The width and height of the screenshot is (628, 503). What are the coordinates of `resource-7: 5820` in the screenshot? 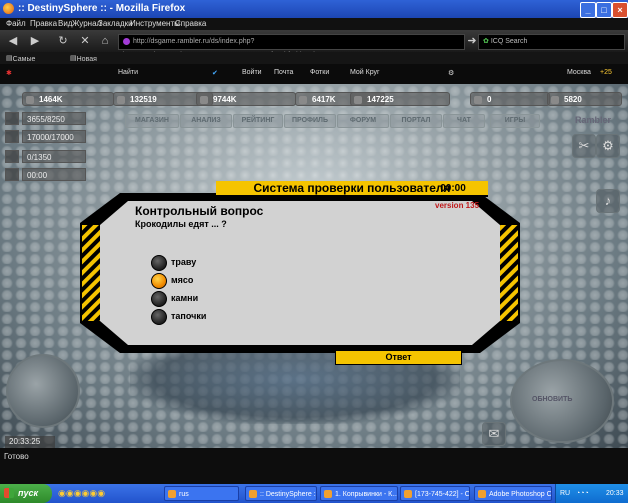 It's located at (584, 99).